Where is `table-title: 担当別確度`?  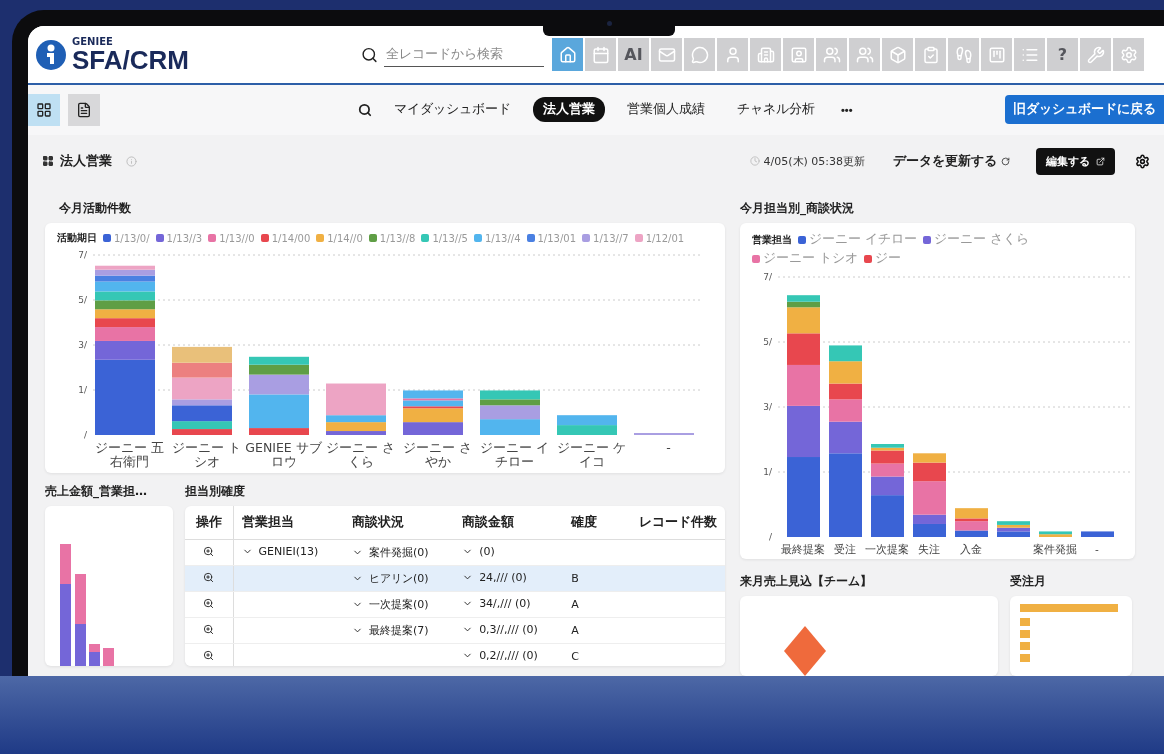
table-title: 担当別確度 is located at coordinates (215, 491).